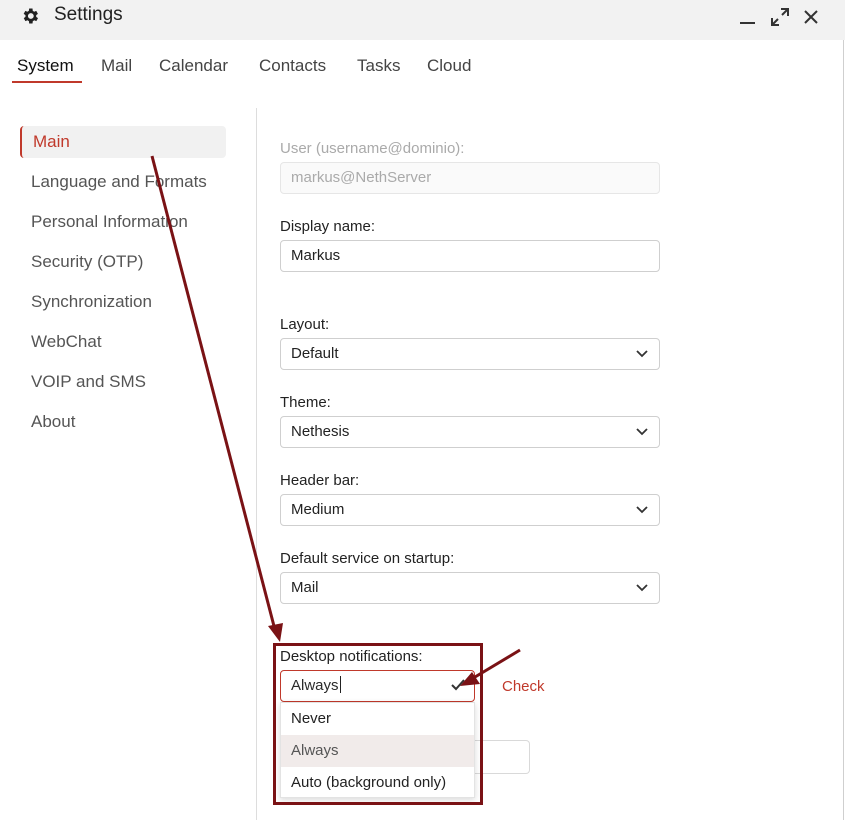  Describe the element at coordinates (470, 510) in the screenshot. I see `header-bar-select: Medium` at that location.